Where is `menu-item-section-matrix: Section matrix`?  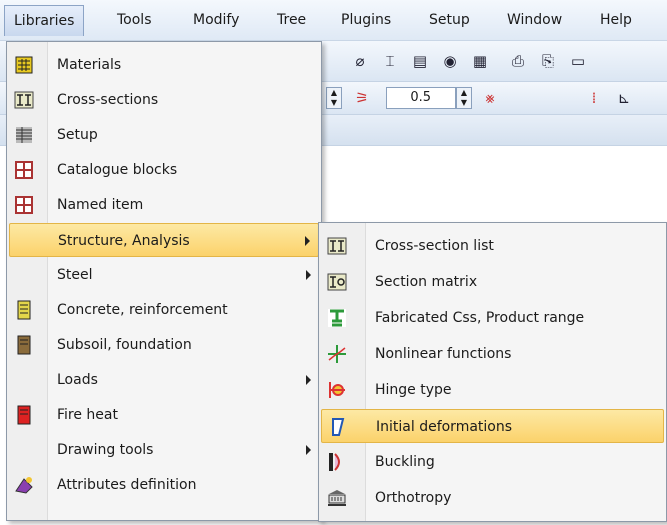
menu-item-section-matrix: Section matrix is located at coordinates (492, 282).